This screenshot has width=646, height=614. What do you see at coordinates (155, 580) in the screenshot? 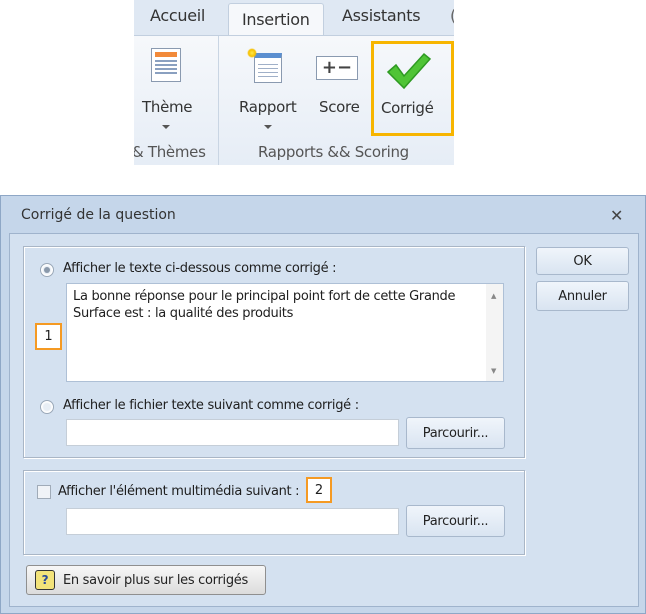
I see `help-button-label: En savoir plus sur les corrigés` at bounding box center [155, 580].